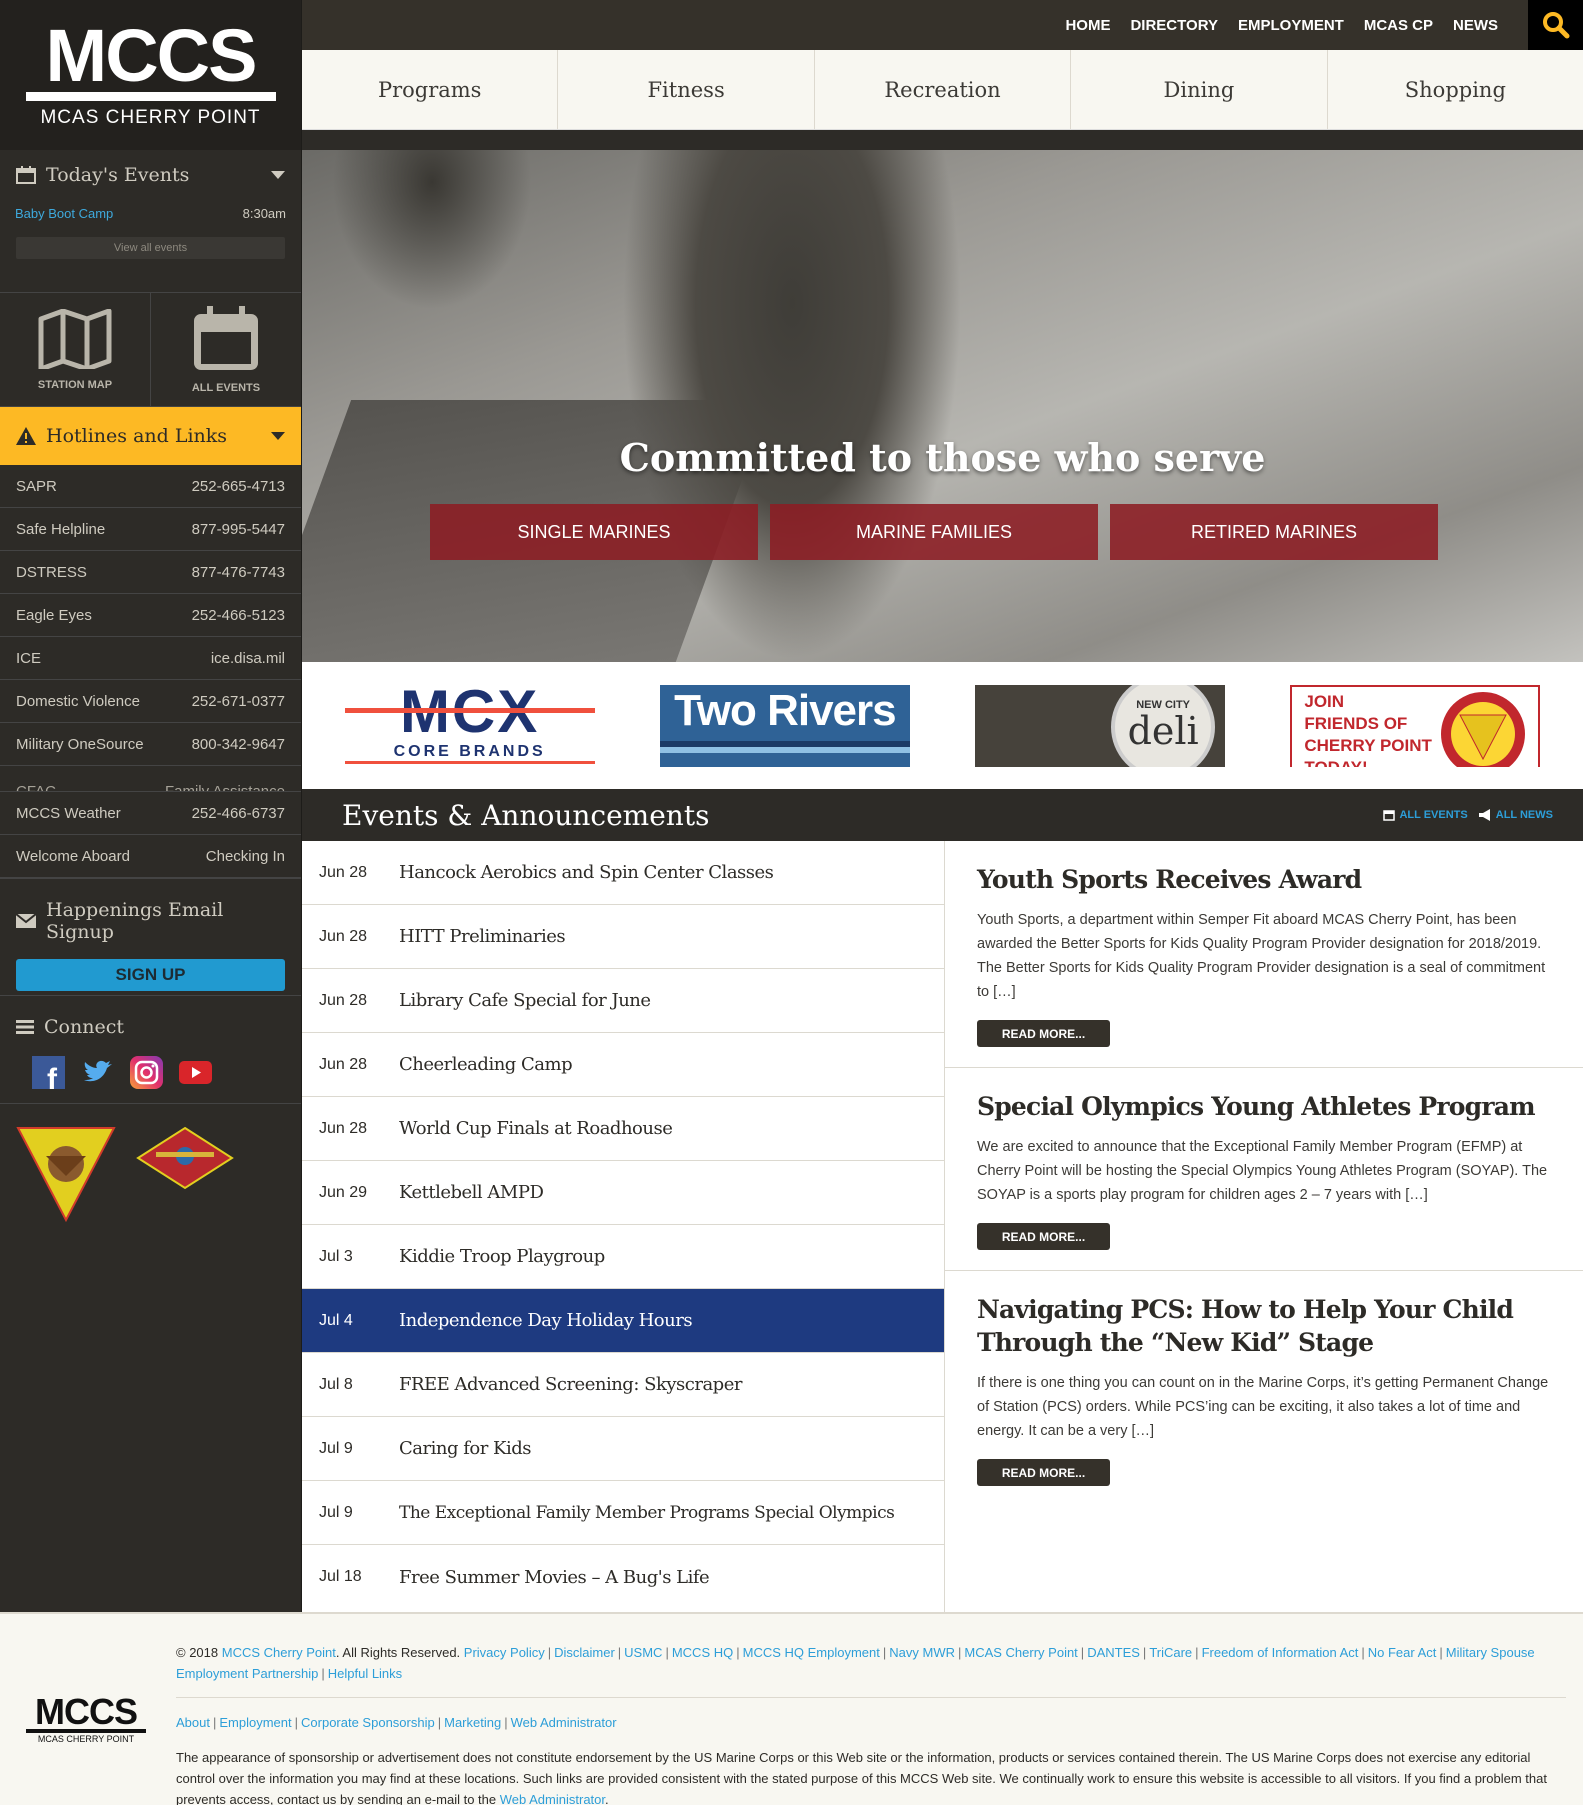  Describe the element at coordinates (623, 1193) in the screenshot. I see `event-row: Jun 29 Kettlebell AMPD` at that location.